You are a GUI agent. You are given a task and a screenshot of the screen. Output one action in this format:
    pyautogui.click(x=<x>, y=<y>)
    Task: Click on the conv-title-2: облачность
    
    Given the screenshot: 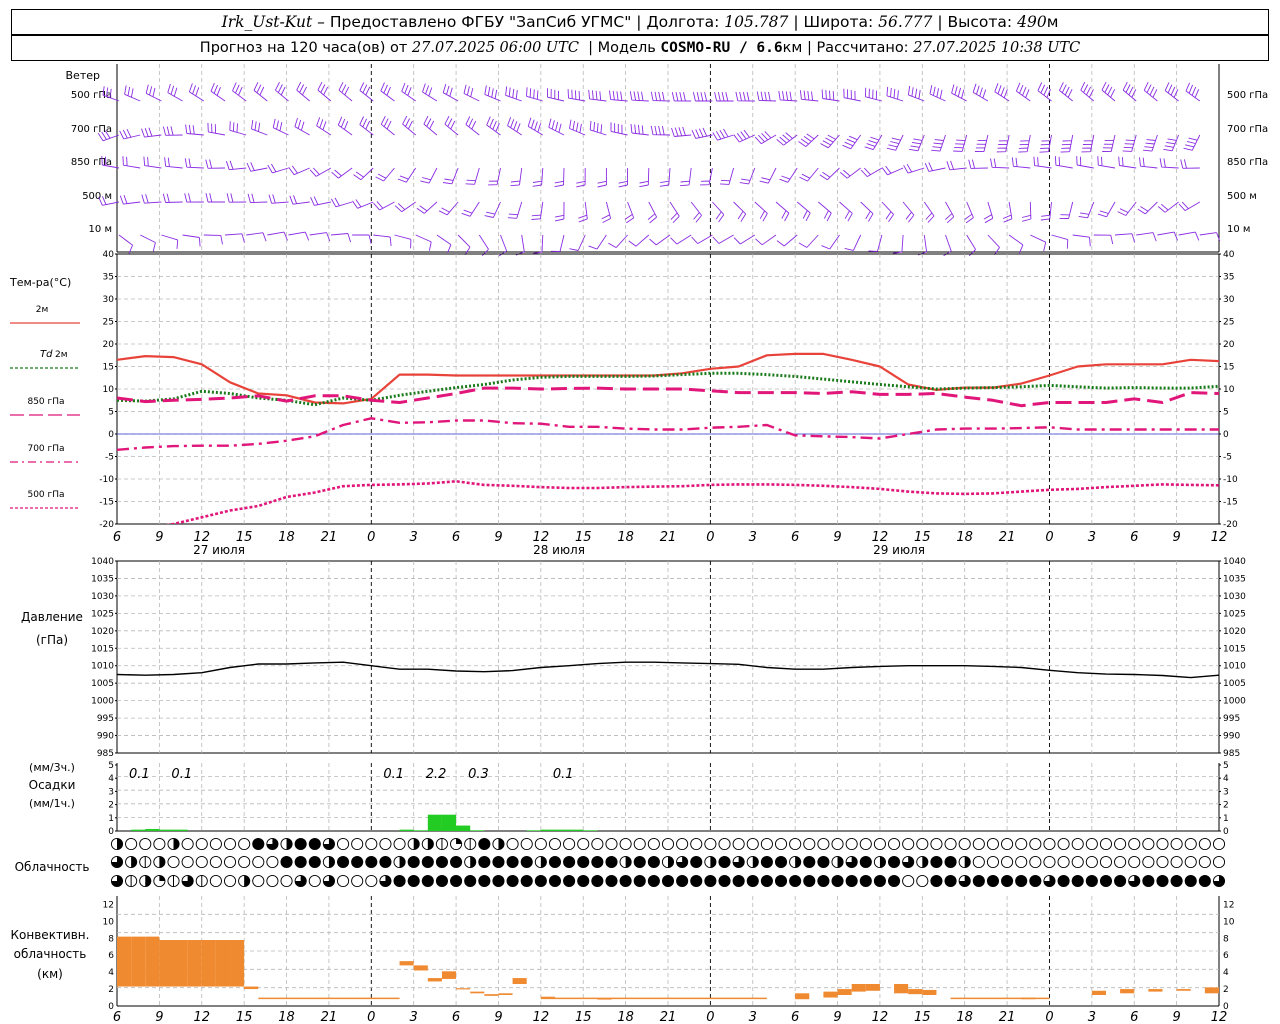 What is the action you would take?
    pyautogui.click(x=50, y=954)
    